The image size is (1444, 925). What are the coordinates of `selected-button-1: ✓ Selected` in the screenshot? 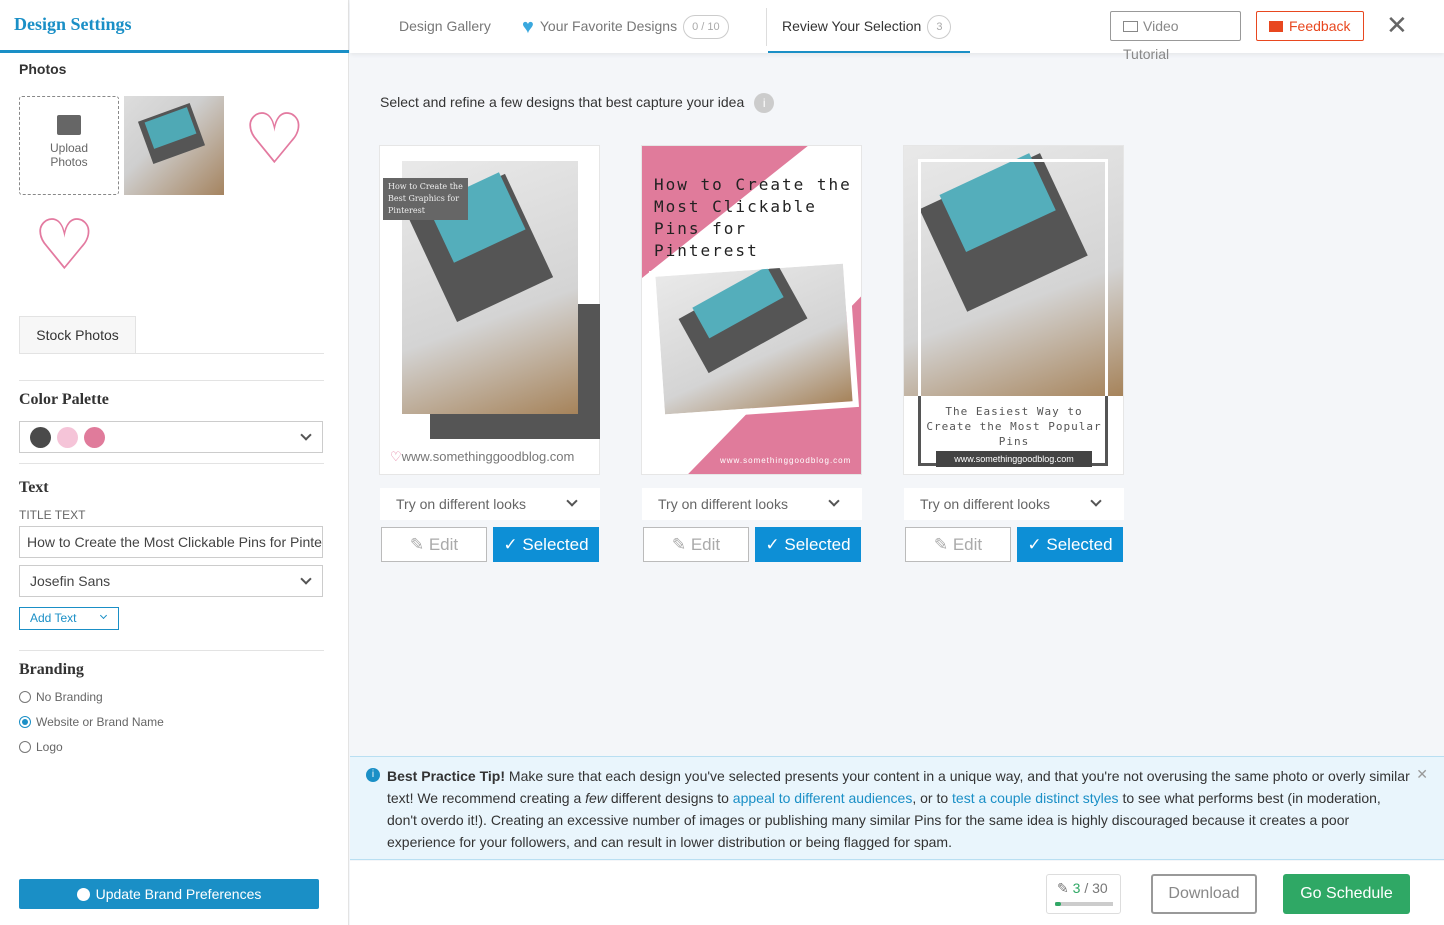 It's located at (546, 544).